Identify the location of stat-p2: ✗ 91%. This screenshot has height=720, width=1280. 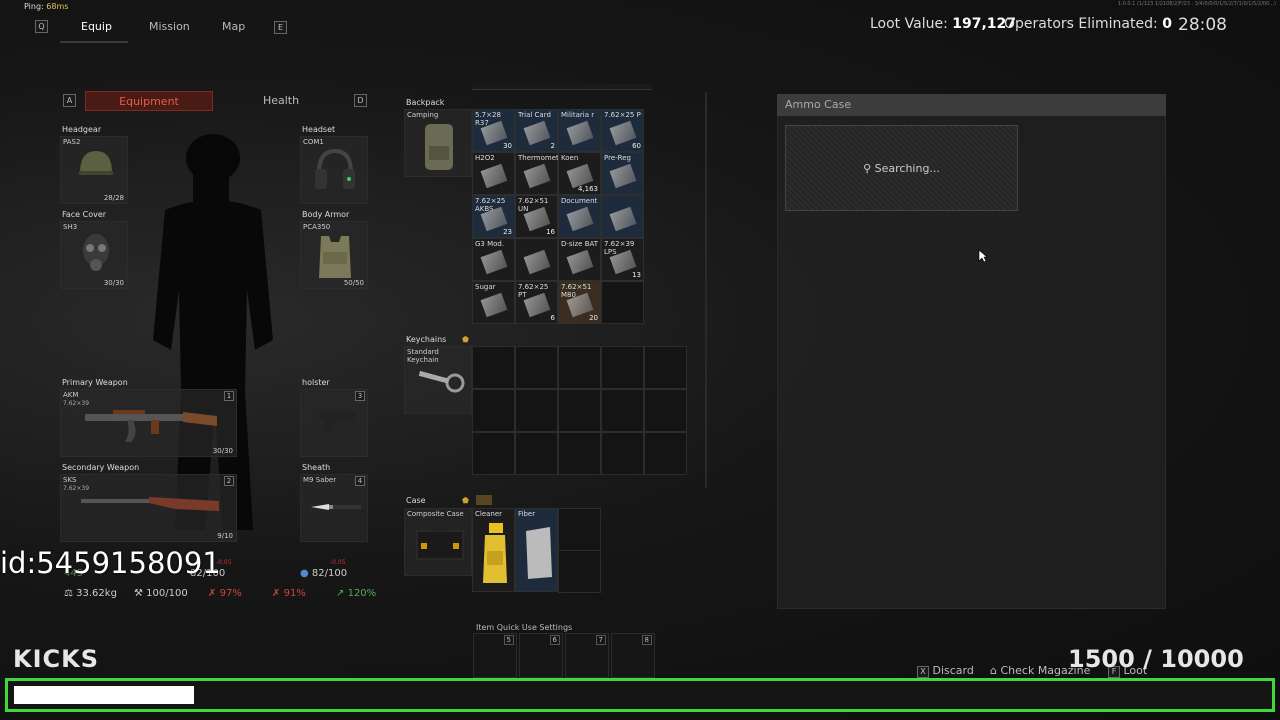
(289, 593).